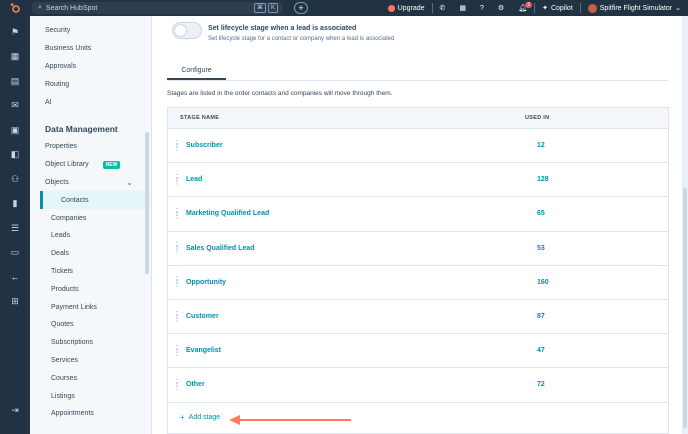 The width and height of the screenshot is (688, 434). Describe the element at coordinates (361, 179) in the screenshot. I see `stage-name-link: Lead` at that location.